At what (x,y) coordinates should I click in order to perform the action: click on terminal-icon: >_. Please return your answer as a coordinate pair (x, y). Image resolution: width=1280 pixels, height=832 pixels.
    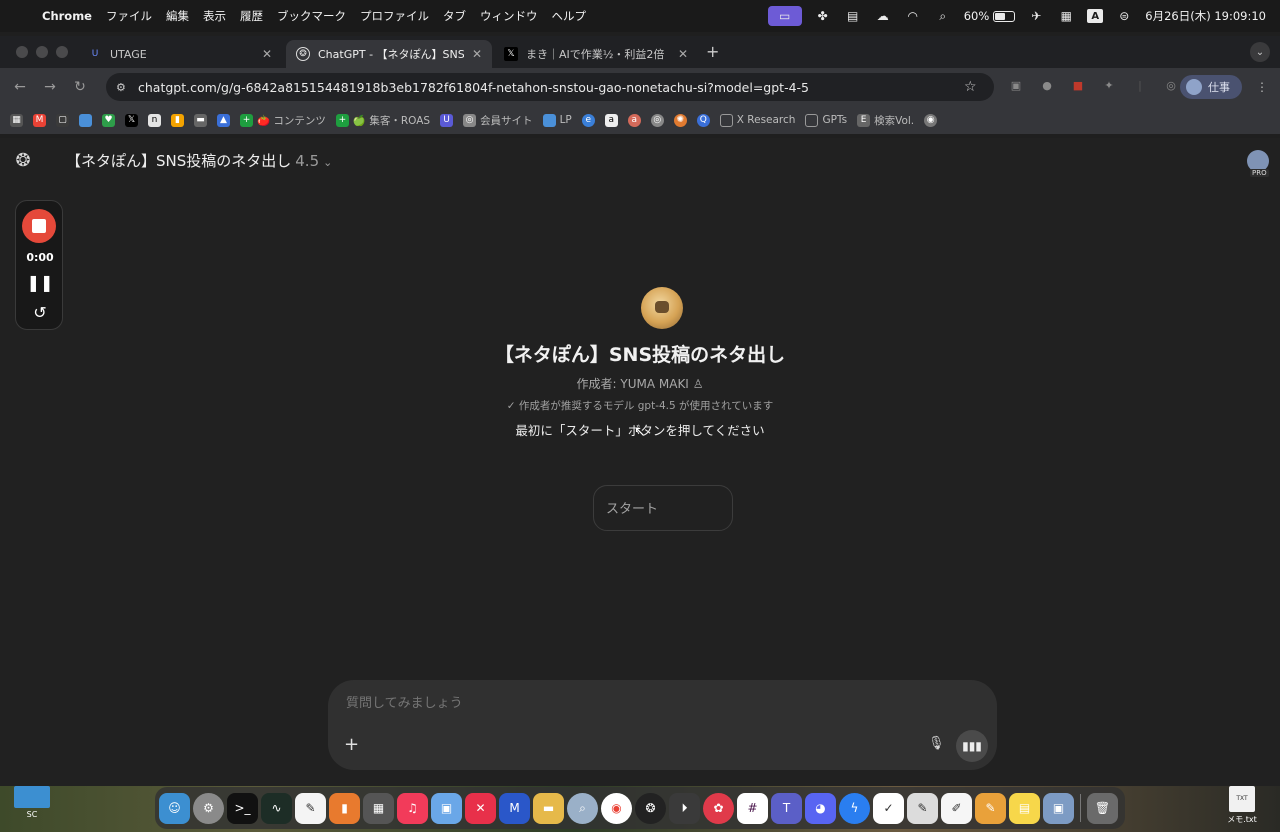
    Looking at the image, I should click on (242, 808).